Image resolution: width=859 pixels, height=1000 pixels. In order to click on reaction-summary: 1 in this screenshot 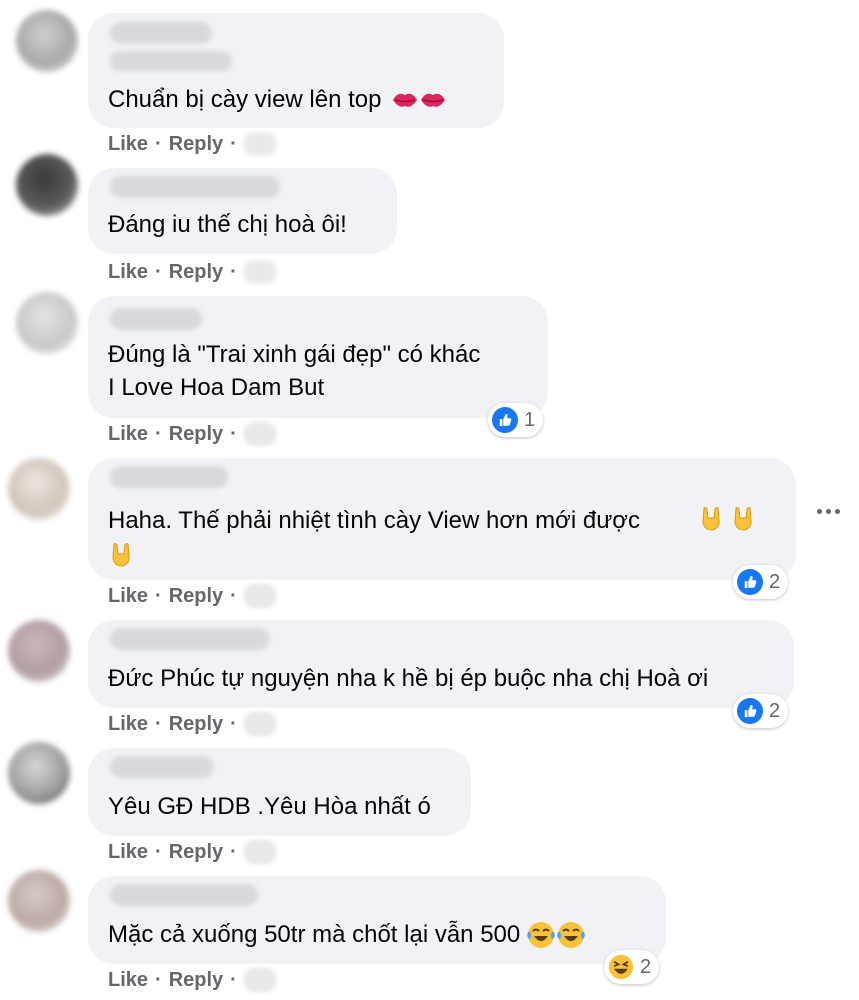, I will do `click(516, 420)`.